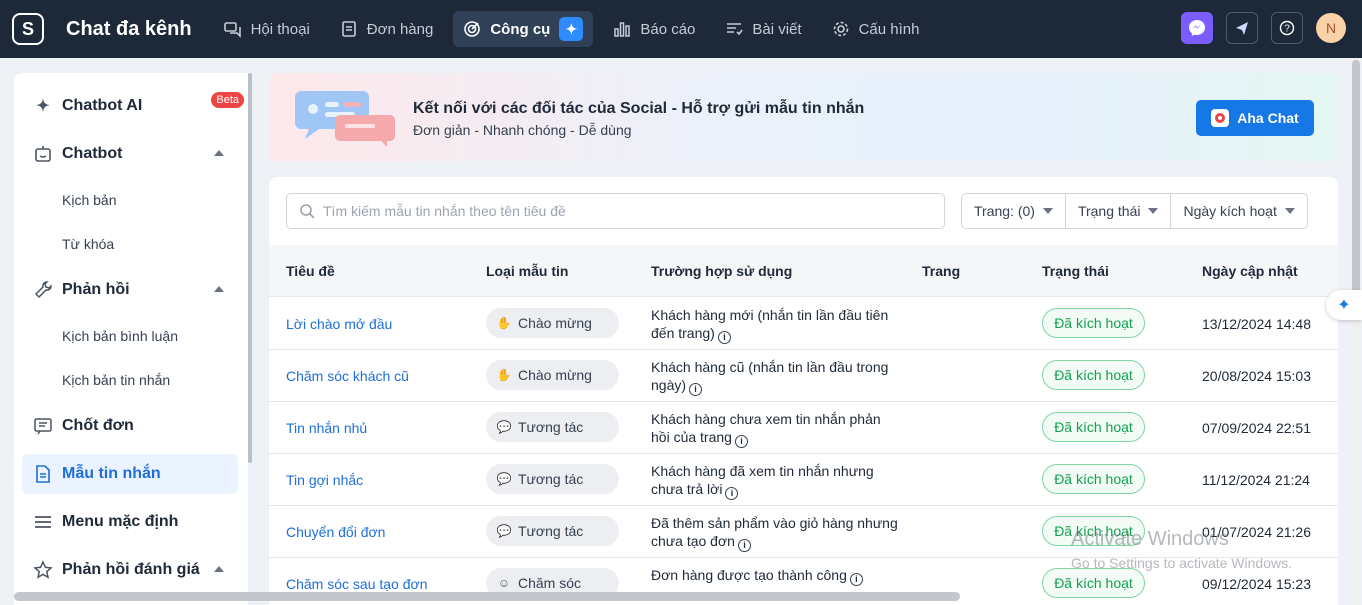  I want to click on sidebar-subitem-message-script: Kịch bản tin nhắn, so click(131, 380).